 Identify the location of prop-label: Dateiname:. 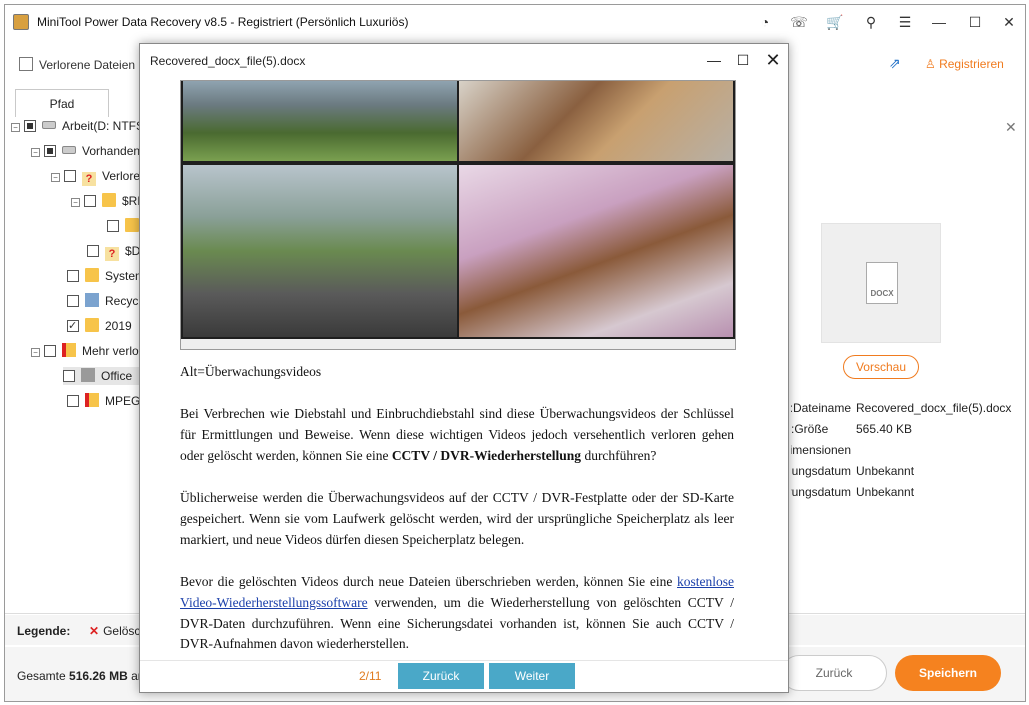
(821, 408).